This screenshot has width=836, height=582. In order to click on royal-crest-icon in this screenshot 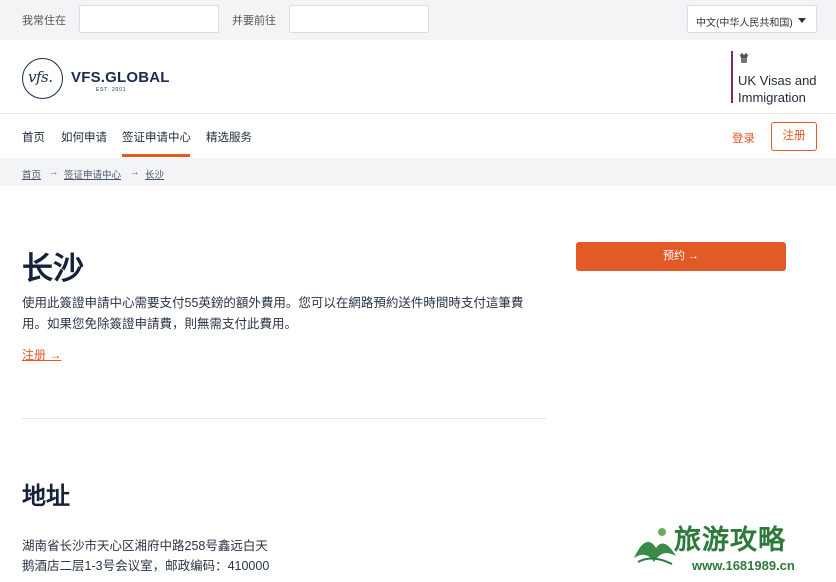, I will do `click(744, 58)`.